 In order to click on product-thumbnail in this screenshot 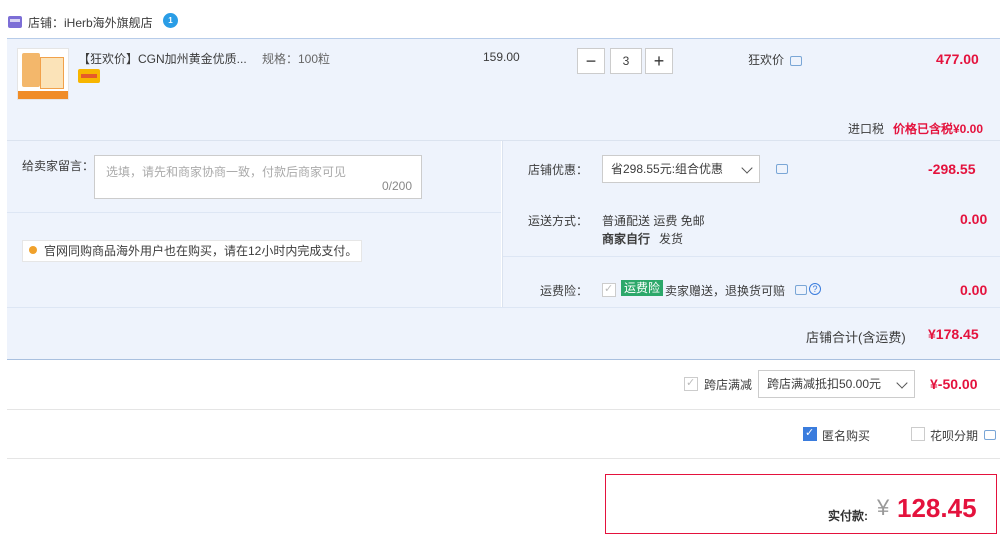, I will do `click(43, 74)`.